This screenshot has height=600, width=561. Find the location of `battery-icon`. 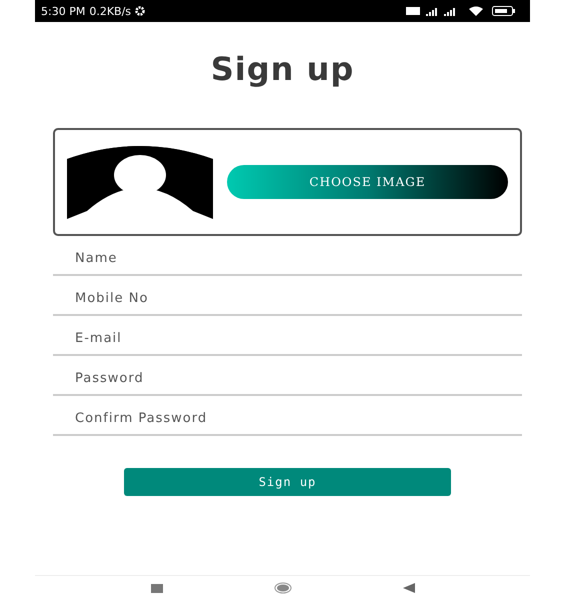

battery-icon is located at coordinates (504, 11).